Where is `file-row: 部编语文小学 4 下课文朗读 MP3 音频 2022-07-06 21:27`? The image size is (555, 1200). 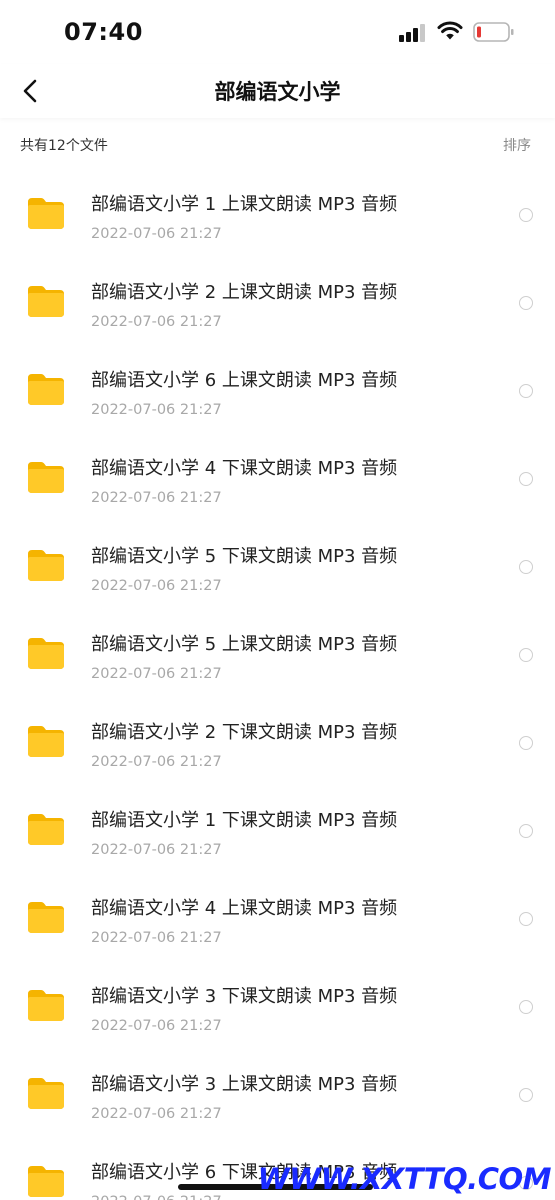
file-row: 部编语文小学 4 下课文朗读 MP3 音频 2022-07-06 21:27 is located at coordinates (277, 478).